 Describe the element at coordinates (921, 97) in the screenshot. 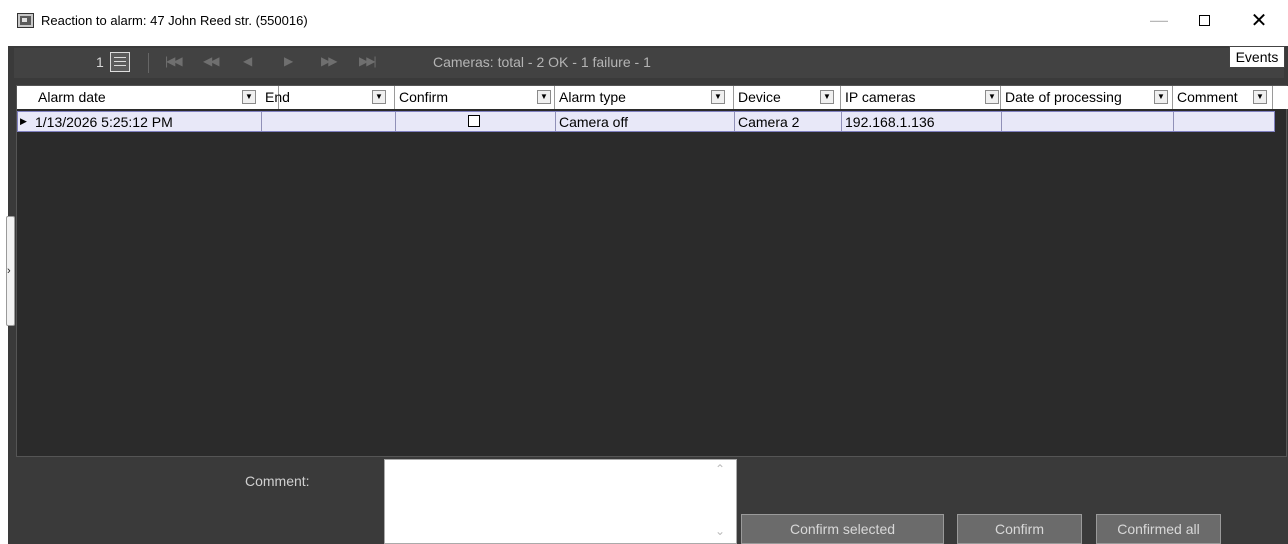

I see `column-header-ip-cameras: IP cameras` at that location.